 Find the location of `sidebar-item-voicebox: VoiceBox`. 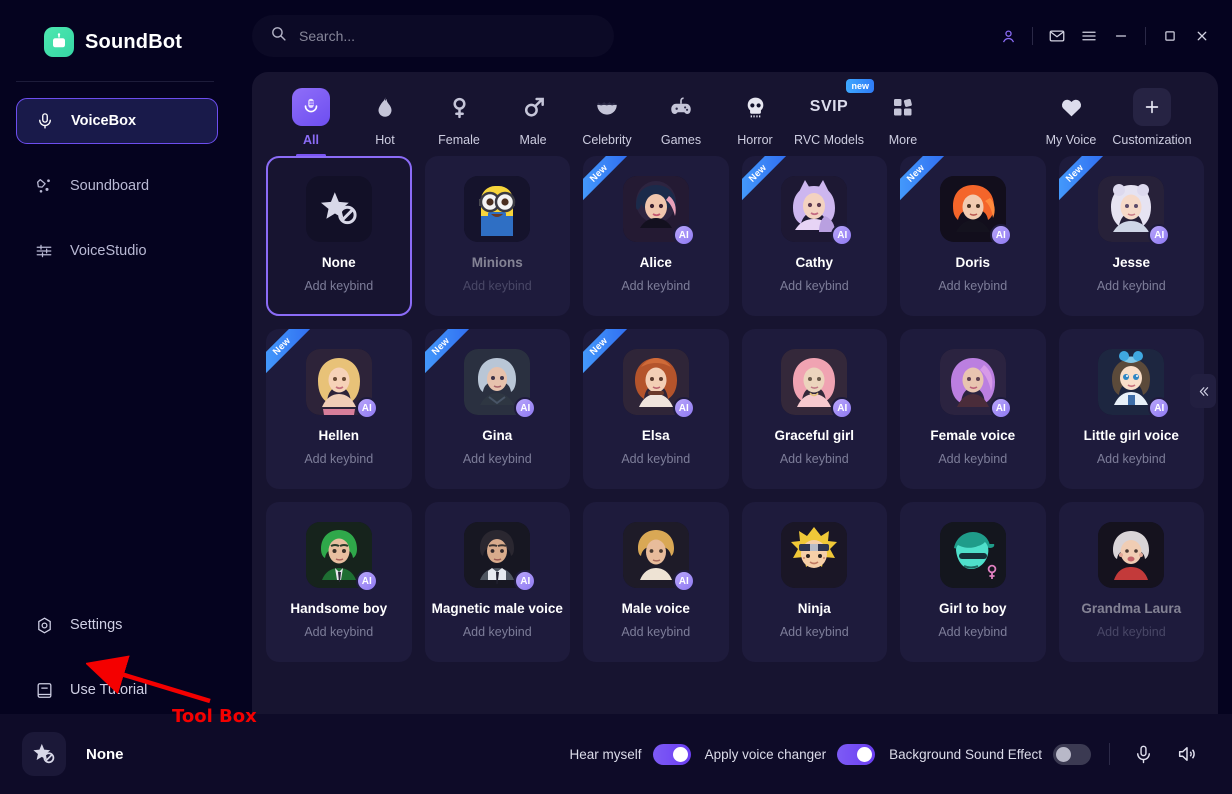

sidebar-item-voicebox: VoiceBox is located at coordinates (117, 121).